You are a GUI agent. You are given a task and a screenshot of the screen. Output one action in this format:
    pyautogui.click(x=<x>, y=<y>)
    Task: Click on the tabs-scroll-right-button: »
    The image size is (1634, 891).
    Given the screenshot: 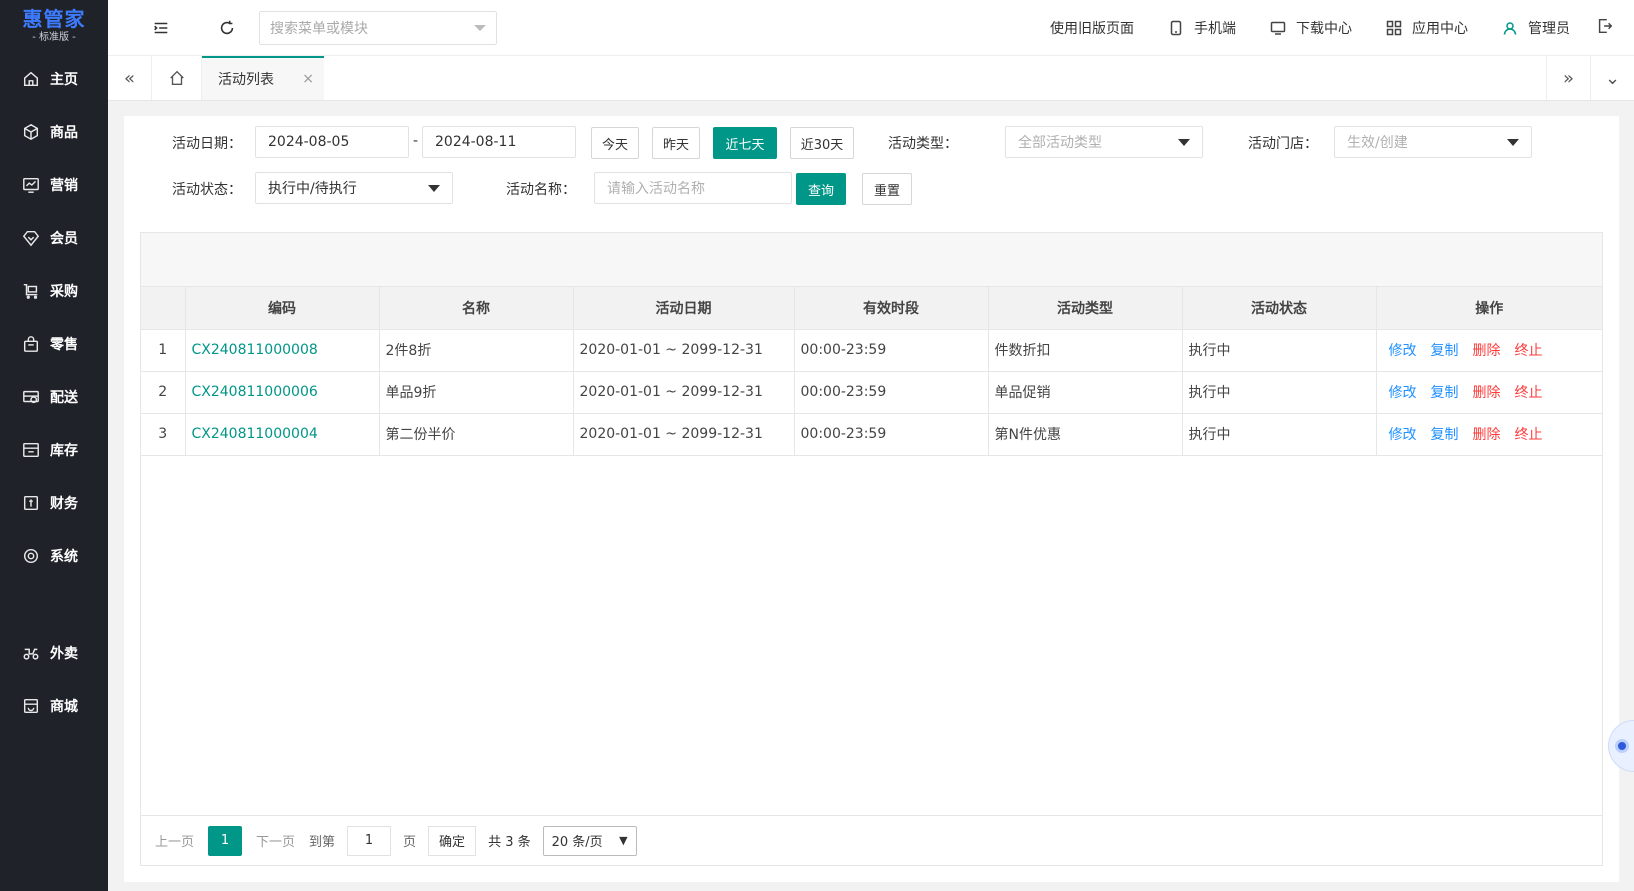 What is the action you would take?
    pyautogui.click(x=1568, y=78)
    